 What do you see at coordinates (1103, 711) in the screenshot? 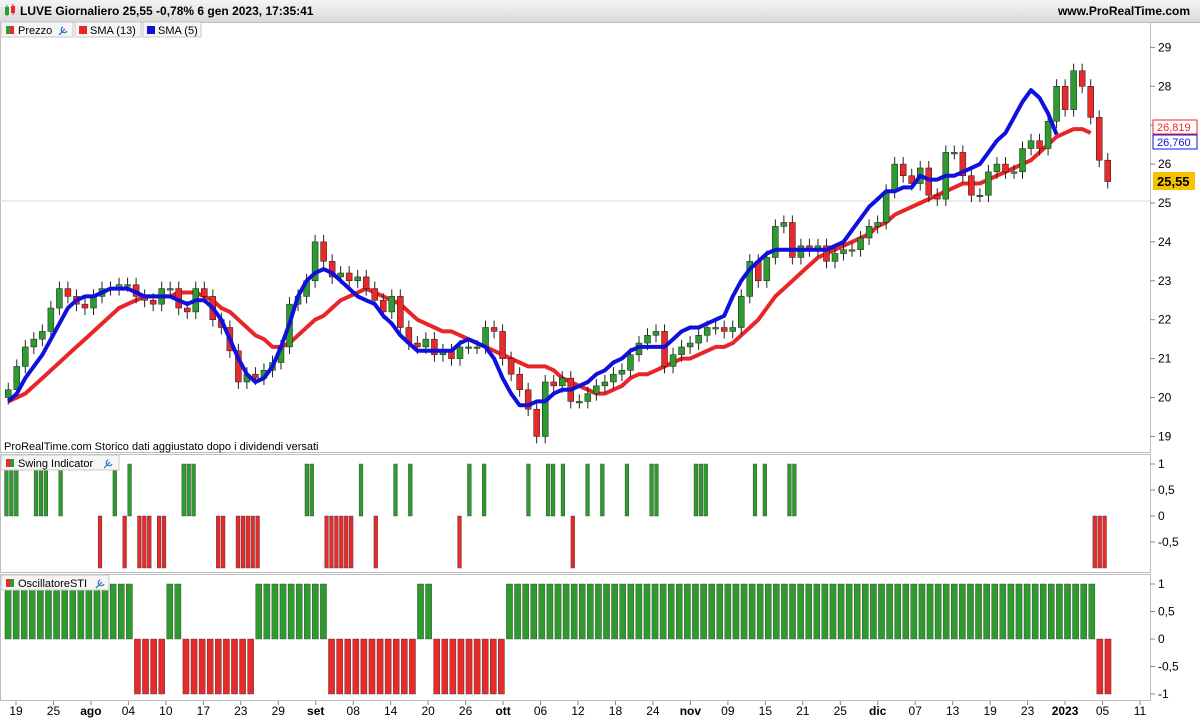
I see `x-tick-label: 05` at bounding box center [1103, 711].